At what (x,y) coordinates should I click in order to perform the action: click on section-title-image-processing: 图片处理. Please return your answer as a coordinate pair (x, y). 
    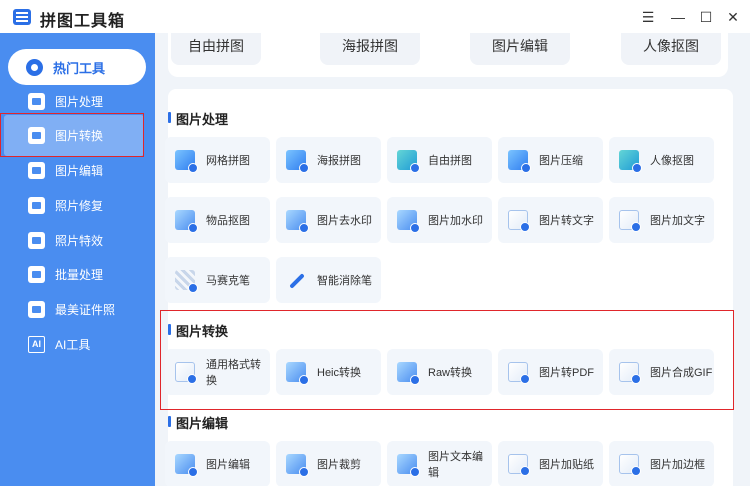
    Looking at the image, I should click on (197, 118).